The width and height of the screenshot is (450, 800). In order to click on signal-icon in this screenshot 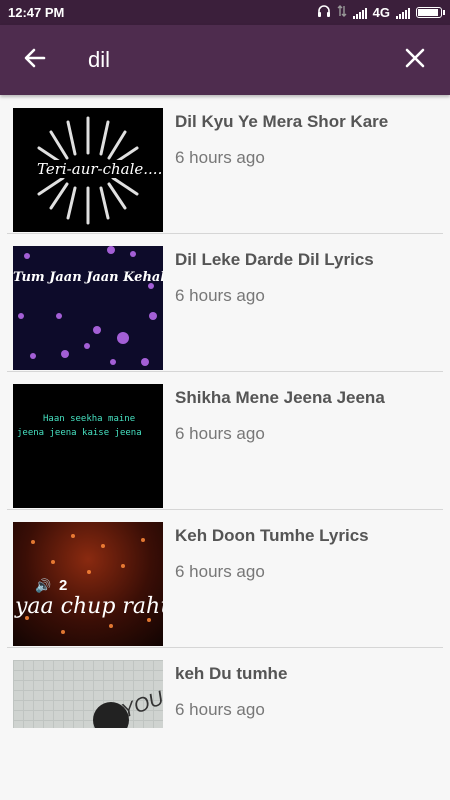, I will do `click(359, 13)`.